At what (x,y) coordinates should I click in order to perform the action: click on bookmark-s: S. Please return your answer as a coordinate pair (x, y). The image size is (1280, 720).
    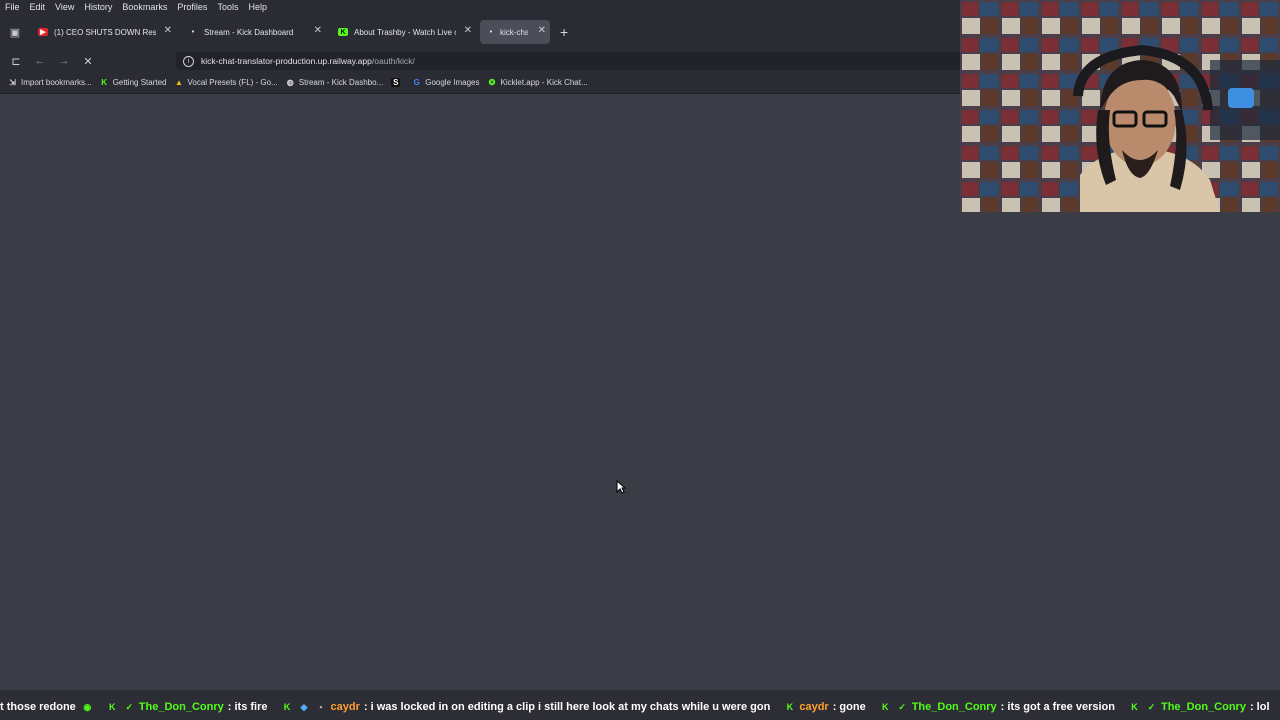
    Looking at the image, I should click on (397, 82).